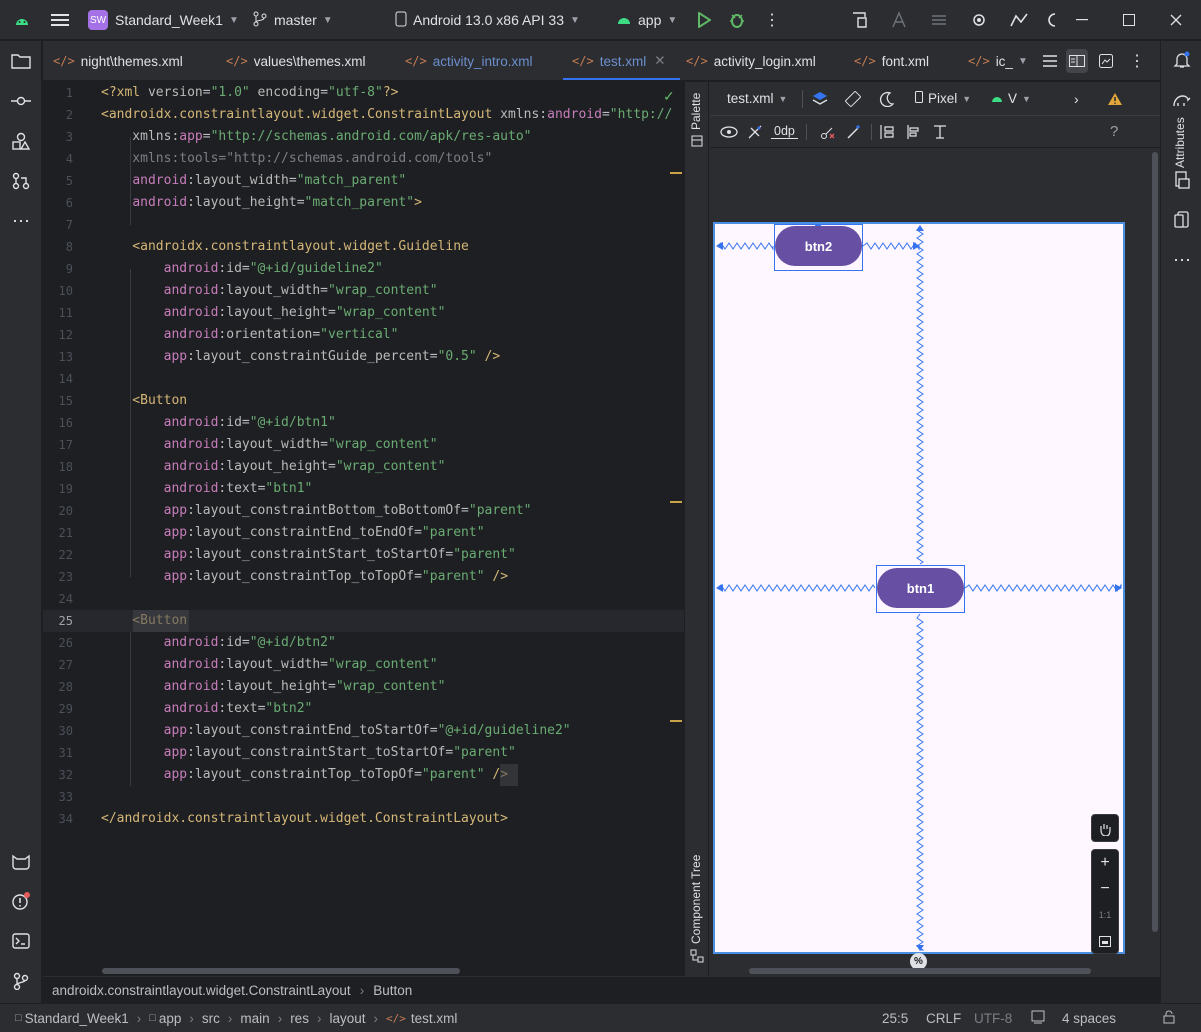  Describe the element at coordinates (58, 819) in the screenshot. I see `line-number: 34` at that location.